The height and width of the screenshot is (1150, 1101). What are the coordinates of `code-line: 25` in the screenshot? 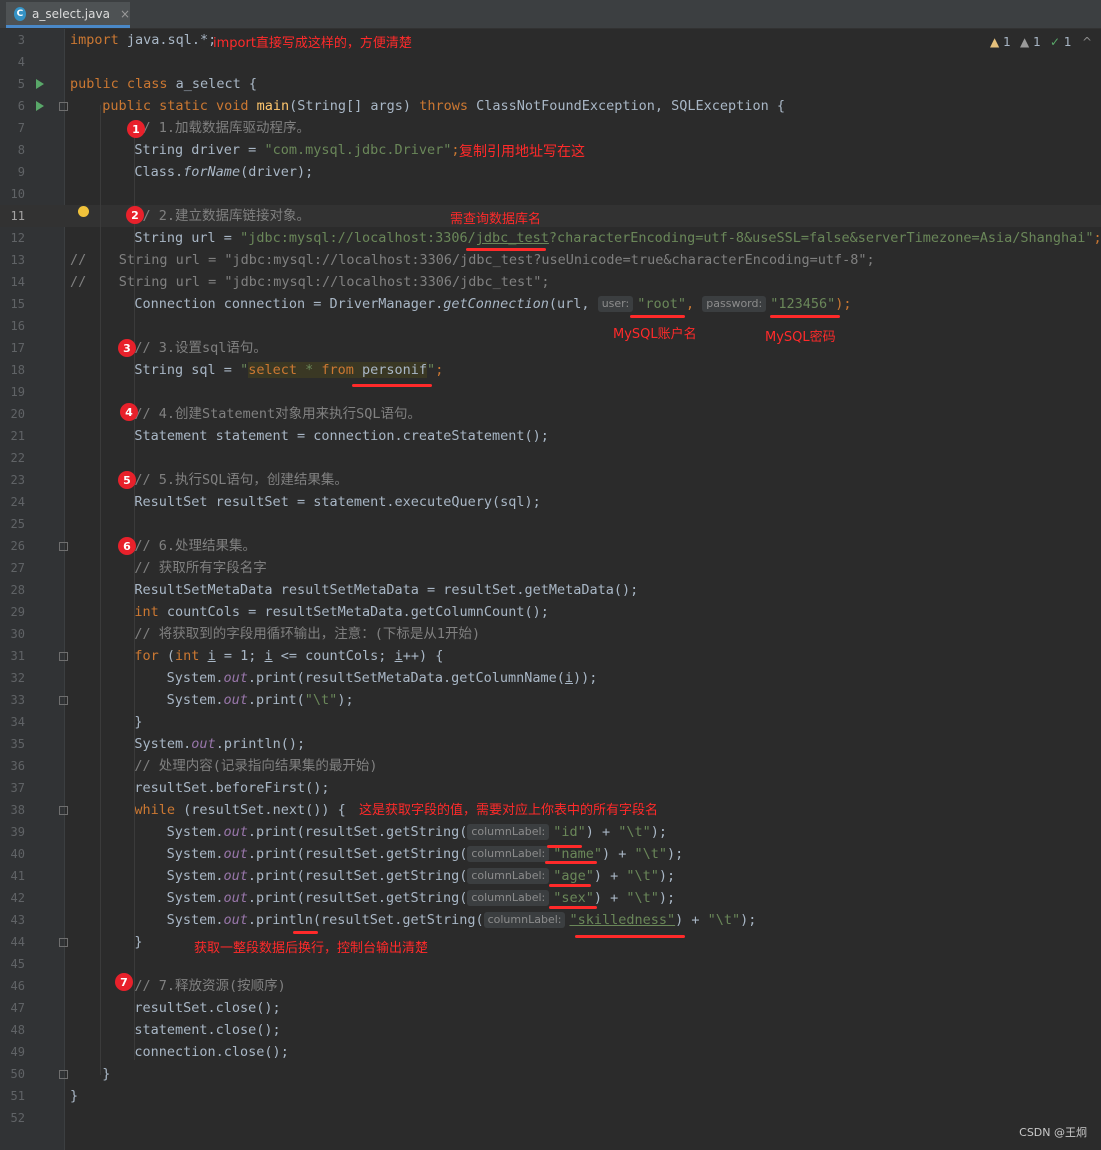 It's located at (550, 524).